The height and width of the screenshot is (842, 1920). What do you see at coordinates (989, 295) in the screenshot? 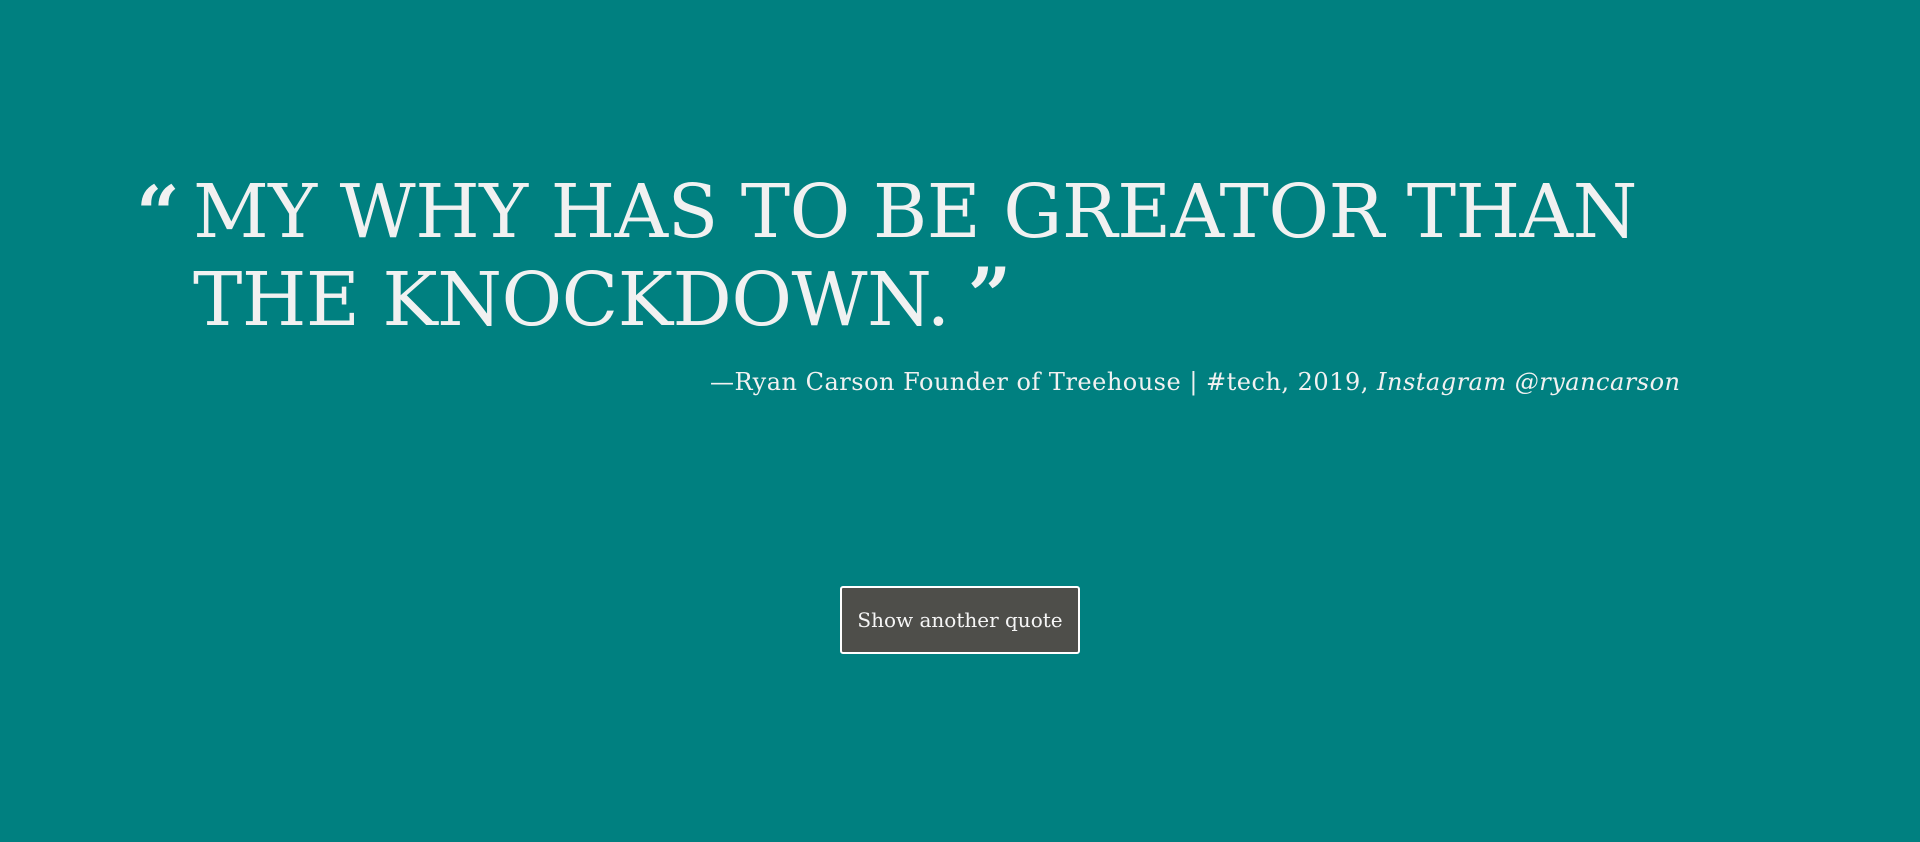
I see `close-quote-icon: ”` at bounding box center [989, 295].